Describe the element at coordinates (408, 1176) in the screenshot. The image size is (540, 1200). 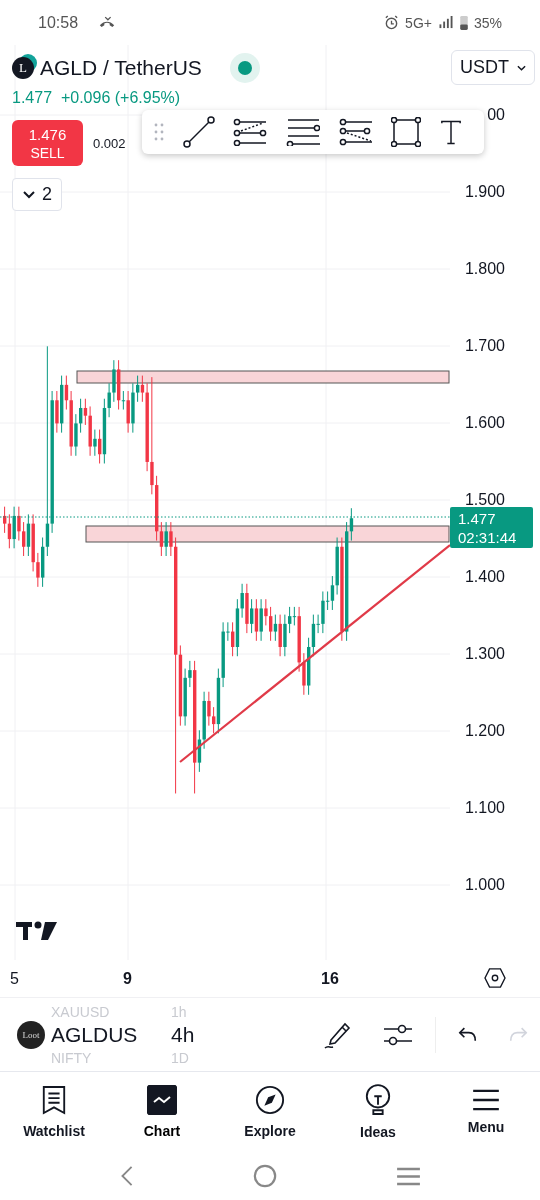
I see `recent-apps-icon` at that location.